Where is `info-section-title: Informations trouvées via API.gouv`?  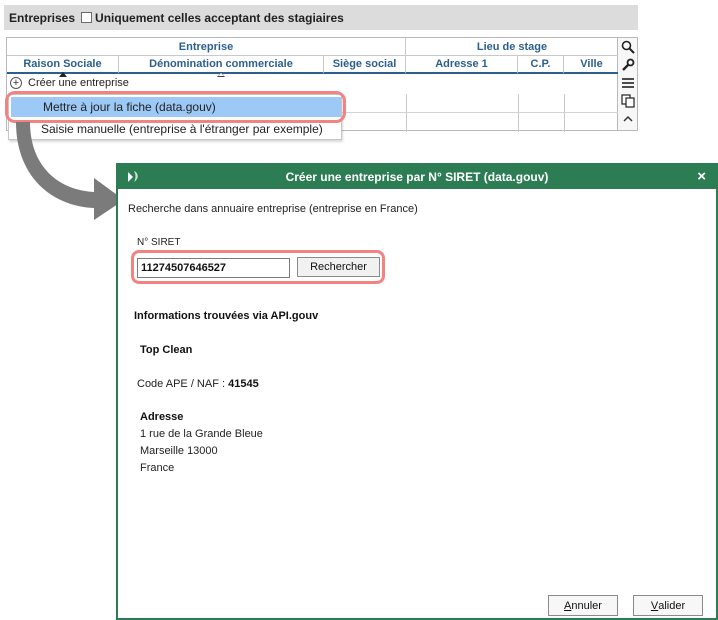 info-section-title: Informations trouvées via API.gouv is located at coordinates (226, 316).